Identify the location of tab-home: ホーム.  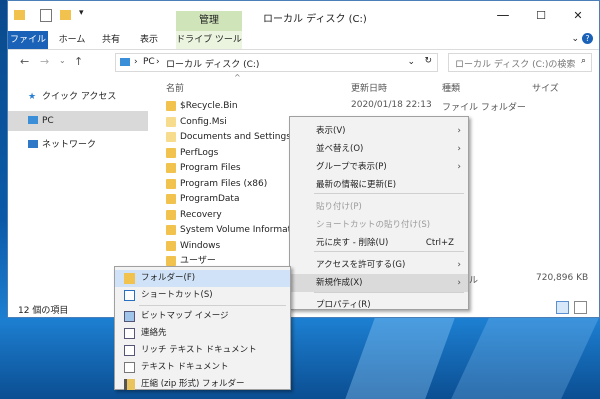
(72, 40).